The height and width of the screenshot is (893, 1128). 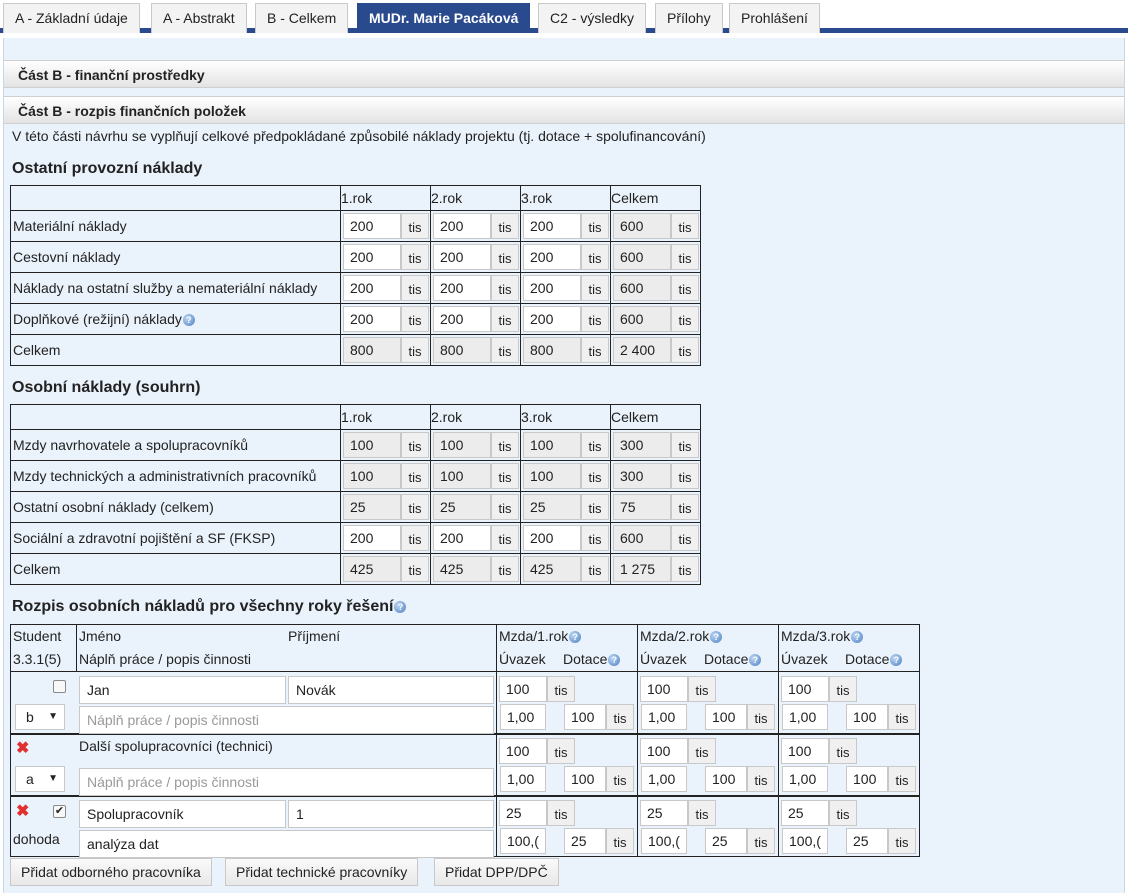 I want to click on prijmeni-input: 1, so click(x=391, y=814).